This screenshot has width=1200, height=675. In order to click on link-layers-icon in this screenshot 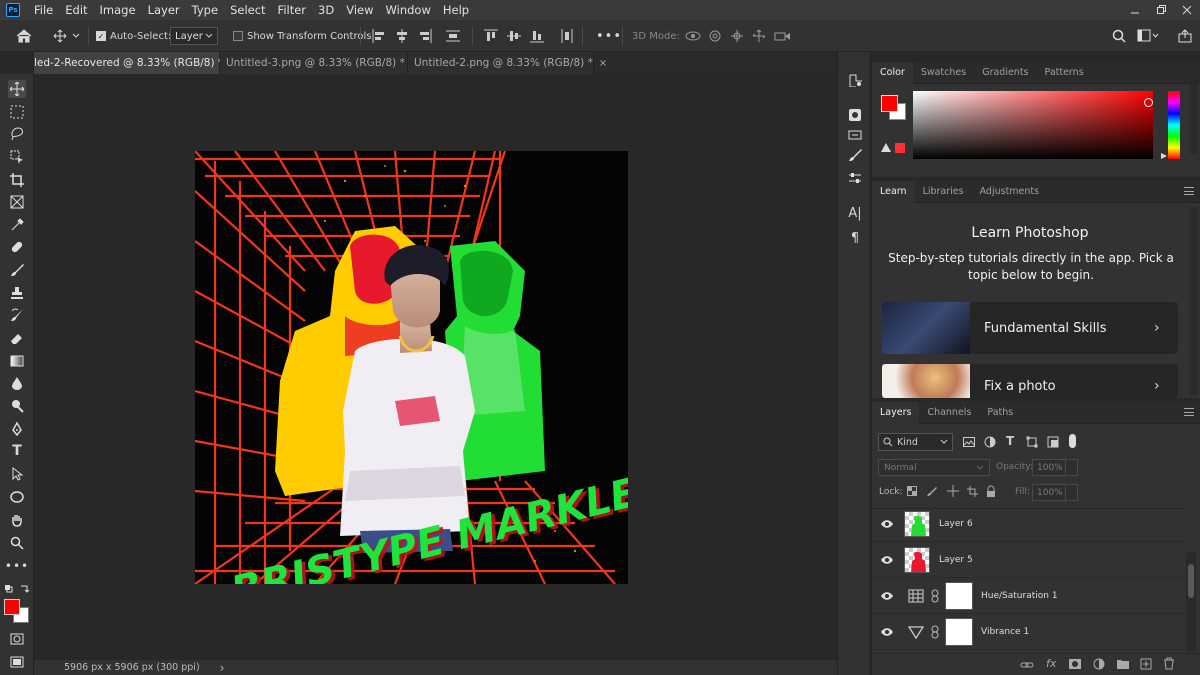, I will do `click(1027, 665)`.